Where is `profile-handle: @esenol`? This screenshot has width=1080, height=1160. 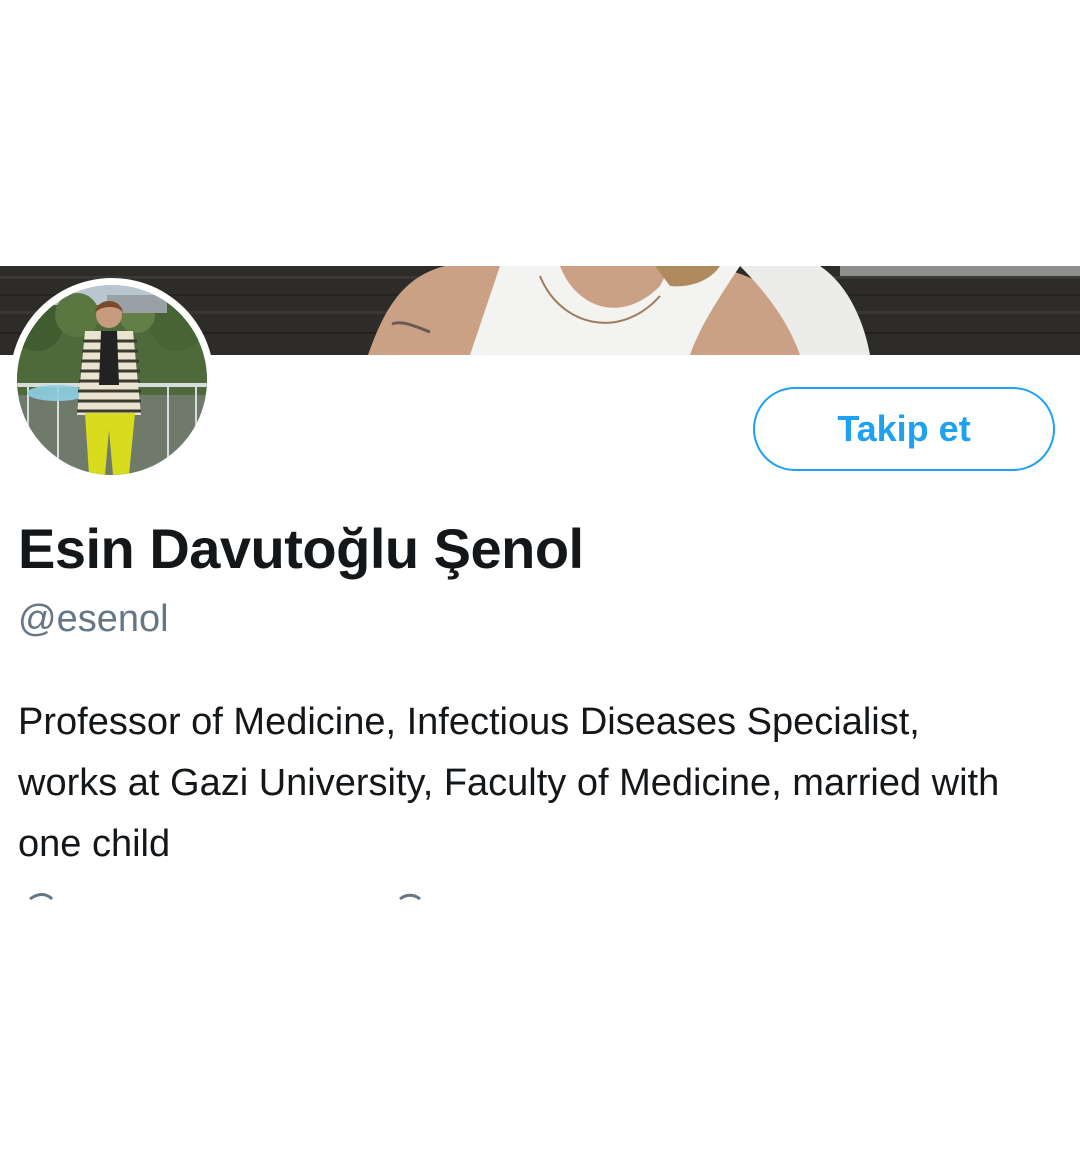
profile-handle: @esenol is located at coordinates (93, 619).